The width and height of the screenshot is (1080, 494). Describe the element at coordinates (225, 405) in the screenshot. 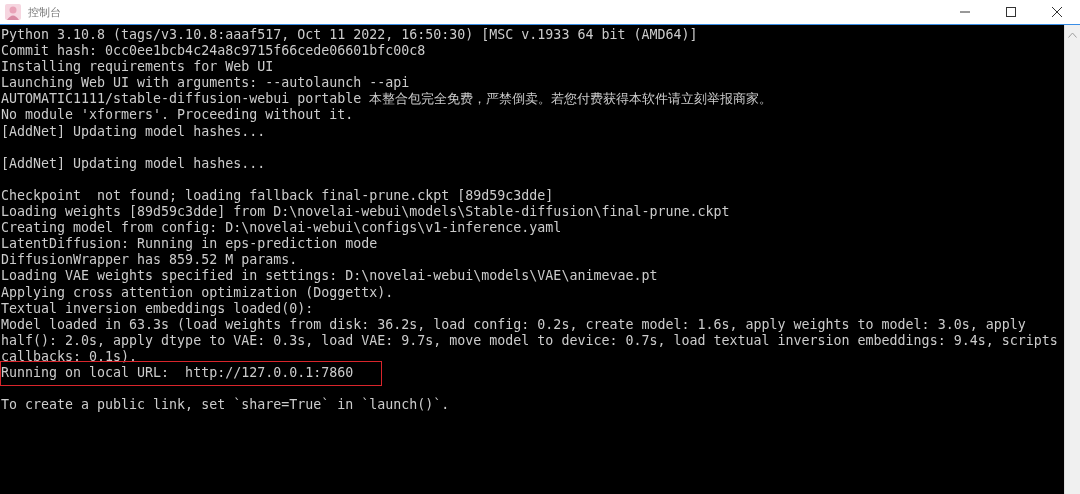

I see `console-line: To create a public link, set `share=True` in `launch()`.` at that location.